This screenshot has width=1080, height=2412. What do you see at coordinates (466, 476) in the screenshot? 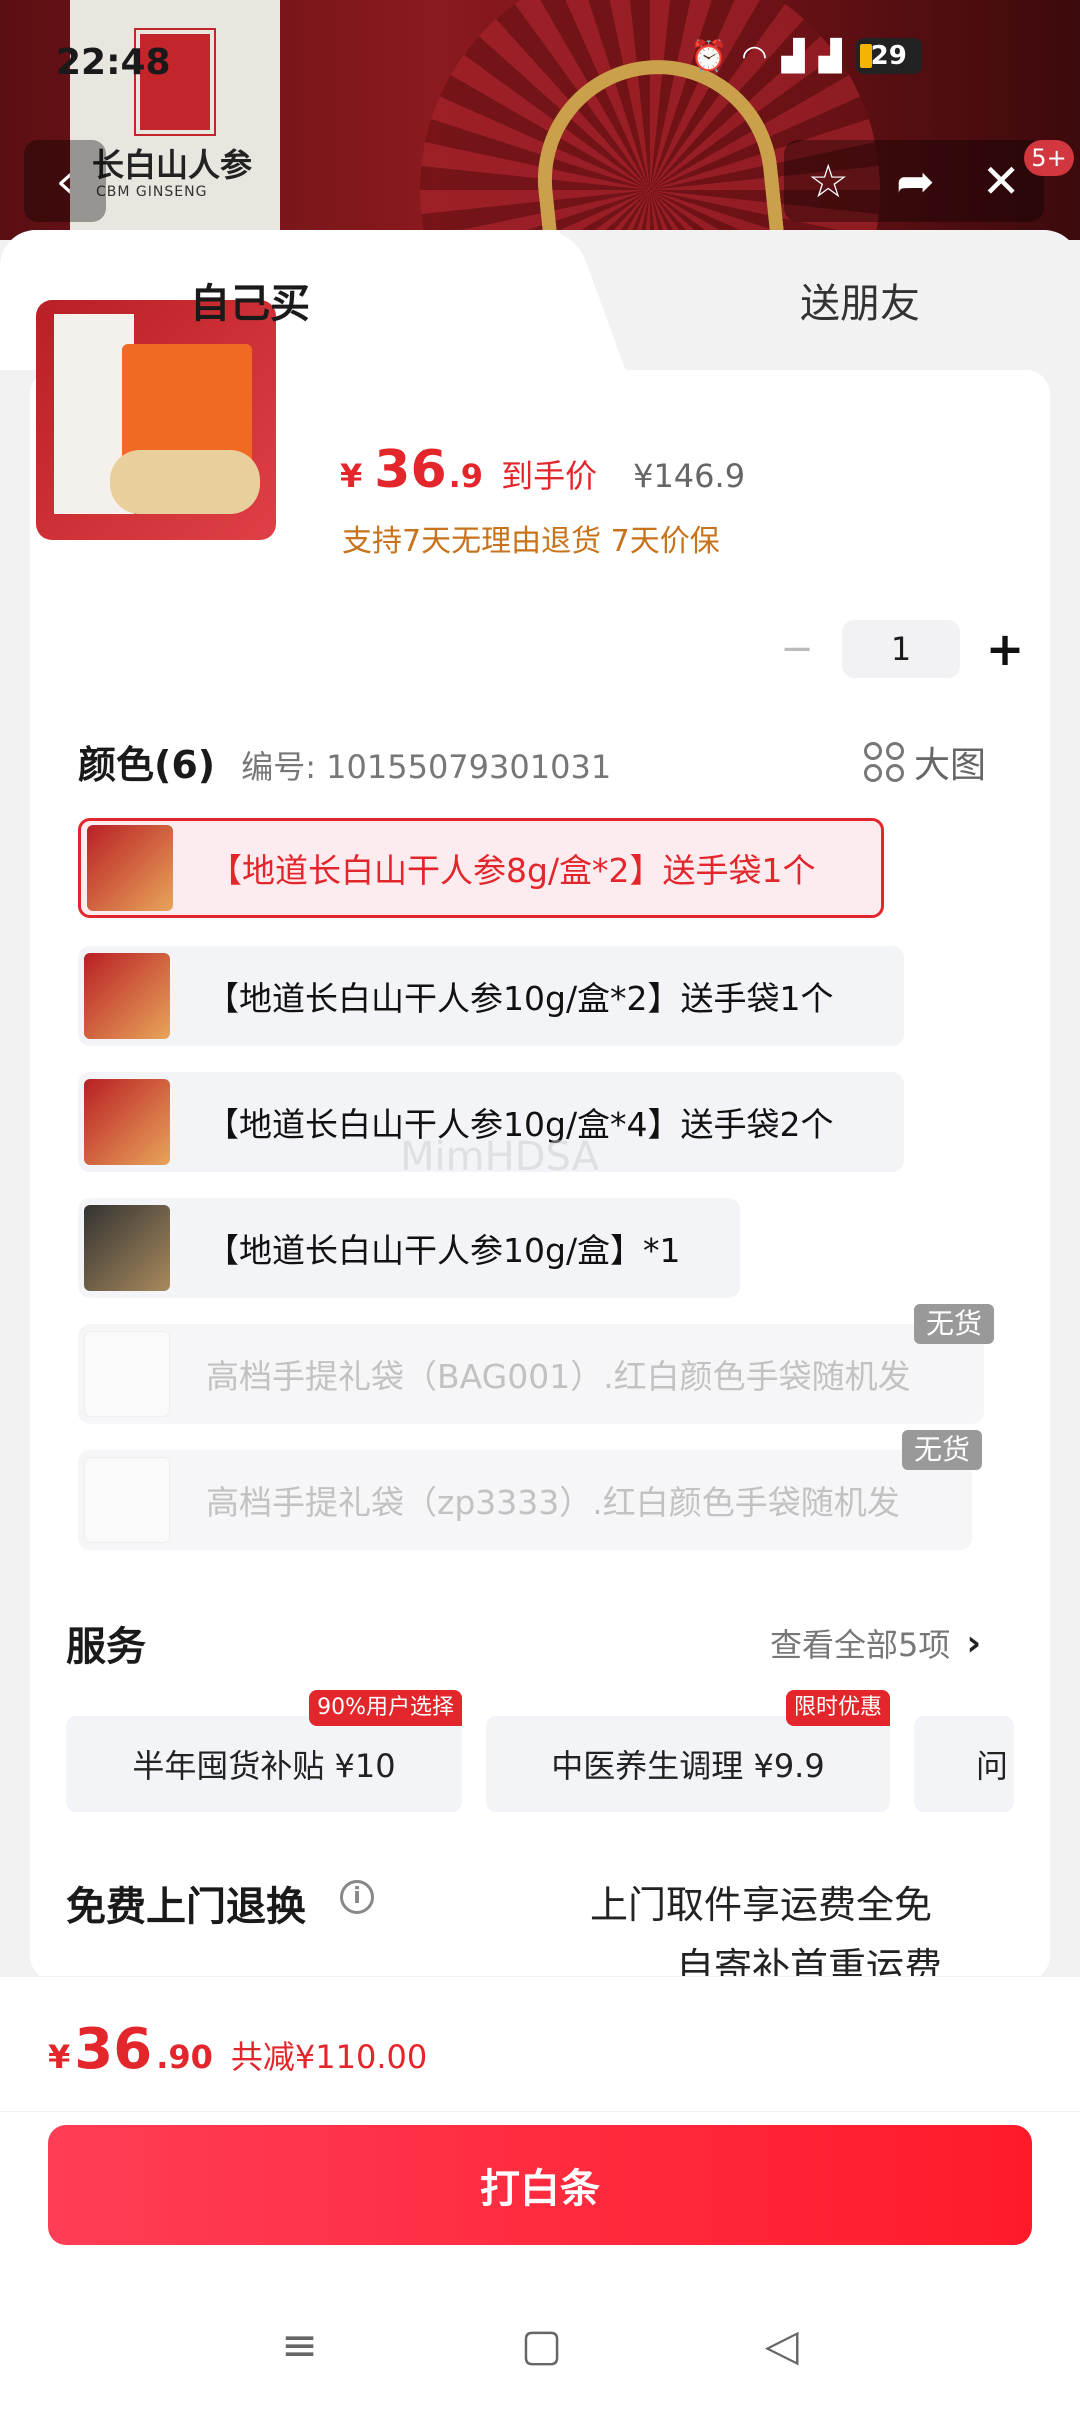
I see `price-decimal: .9` at bounding box center [466, 476].